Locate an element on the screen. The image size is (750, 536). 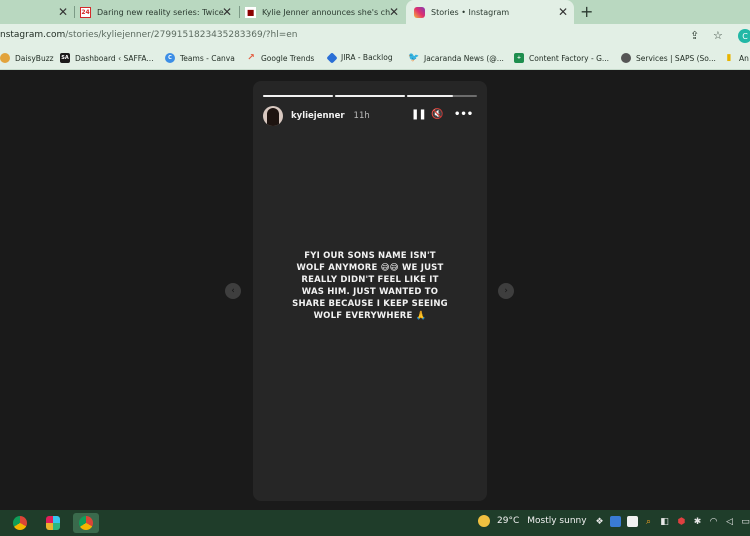
search-icon: ⌕ is located at coordinates (648, 521).